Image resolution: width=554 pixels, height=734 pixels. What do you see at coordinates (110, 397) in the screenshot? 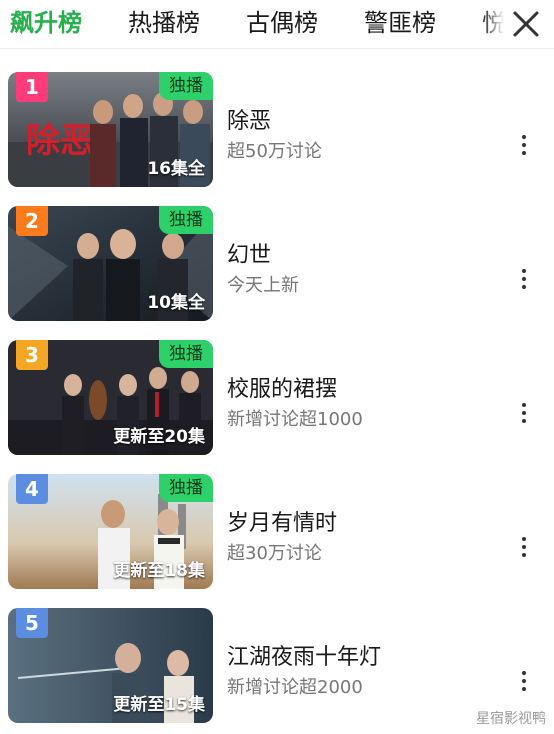
I see `poster-thumbnail: 3 独播 更新至20集` at bounding box center [110, 397].